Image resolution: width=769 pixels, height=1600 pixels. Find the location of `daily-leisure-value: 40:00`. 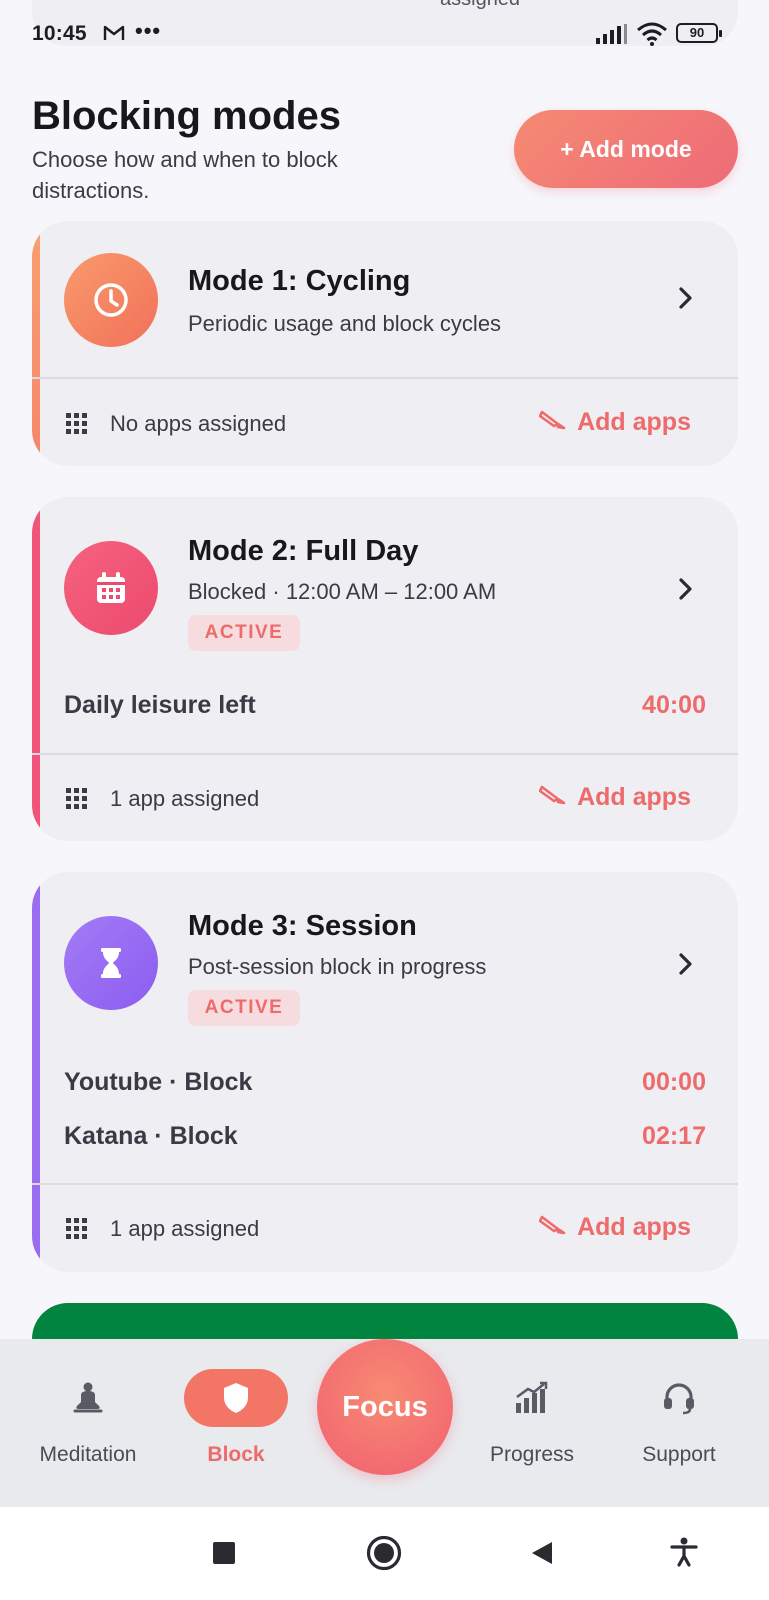

daily-leisure-value: 40:00 is located at coordinates (674, 705).